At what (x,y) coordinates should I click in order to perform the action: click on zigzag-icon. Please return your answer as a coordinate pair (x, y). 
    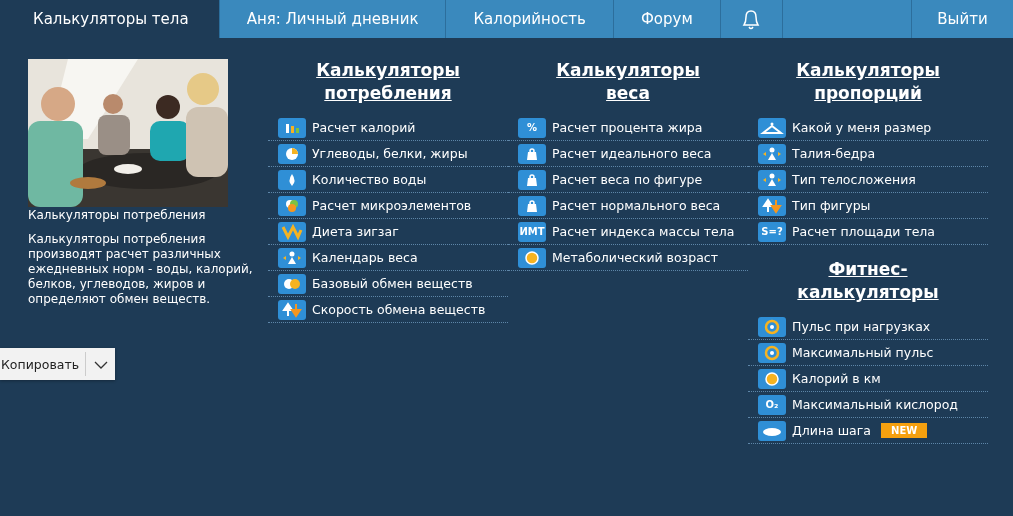
    Looking at the image, I should click on (292, 231).